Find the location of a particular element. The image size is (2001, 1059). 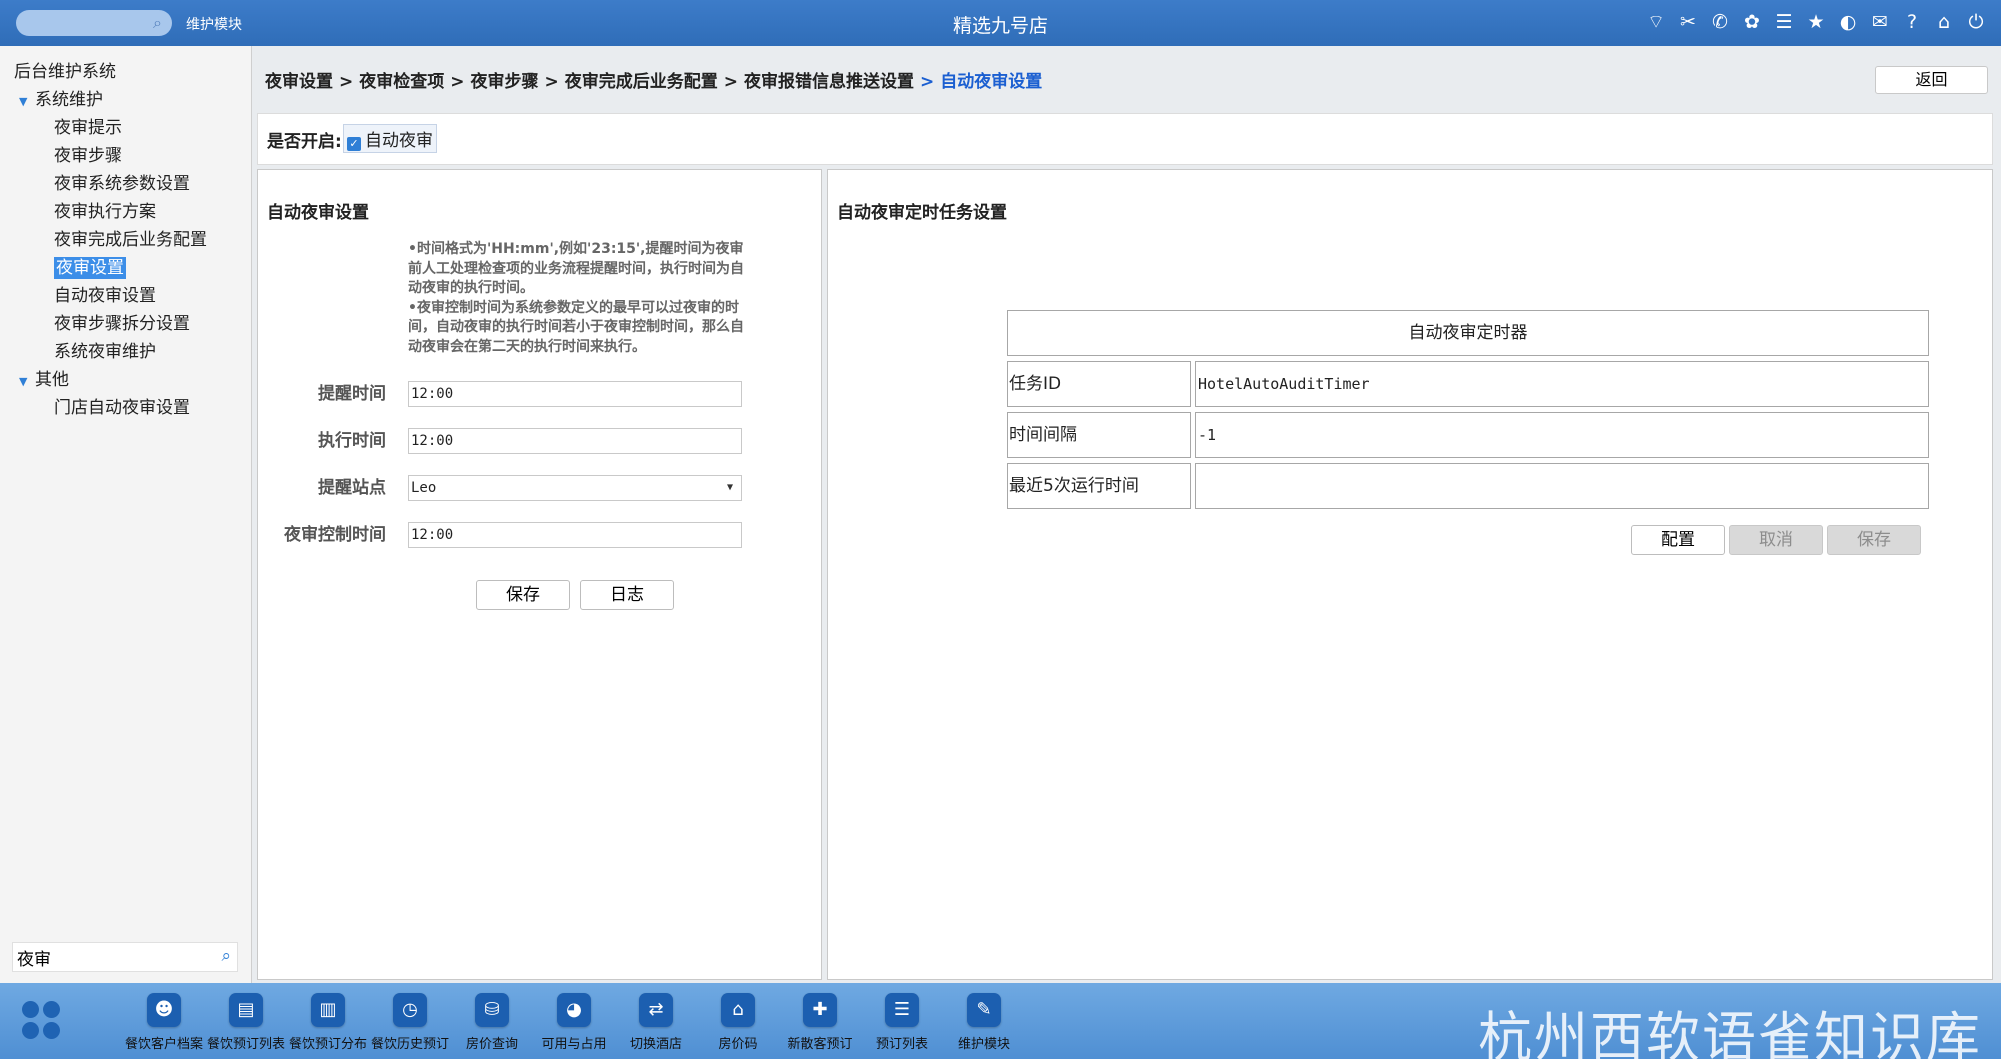

check-icon: ✓ is located at coordinates (354, 144).